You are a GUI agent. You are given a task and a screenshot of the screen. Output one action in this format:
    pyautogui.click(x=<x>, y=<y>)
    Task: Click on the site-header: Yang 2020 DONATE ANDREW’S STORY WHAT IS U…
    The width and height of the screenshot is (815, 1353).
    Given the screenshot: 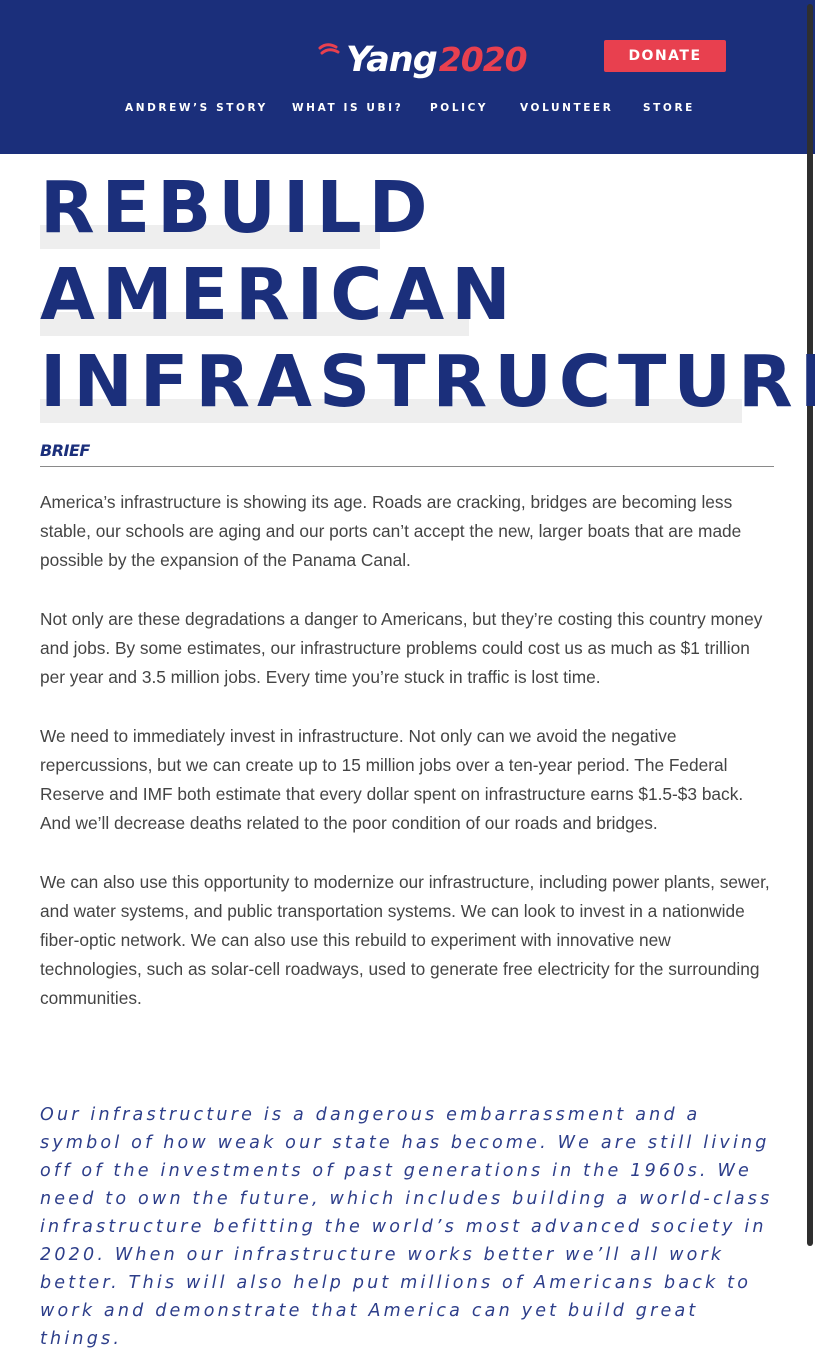 What is the action you would take?
    pyautogui.click(x=407, y=77)
    